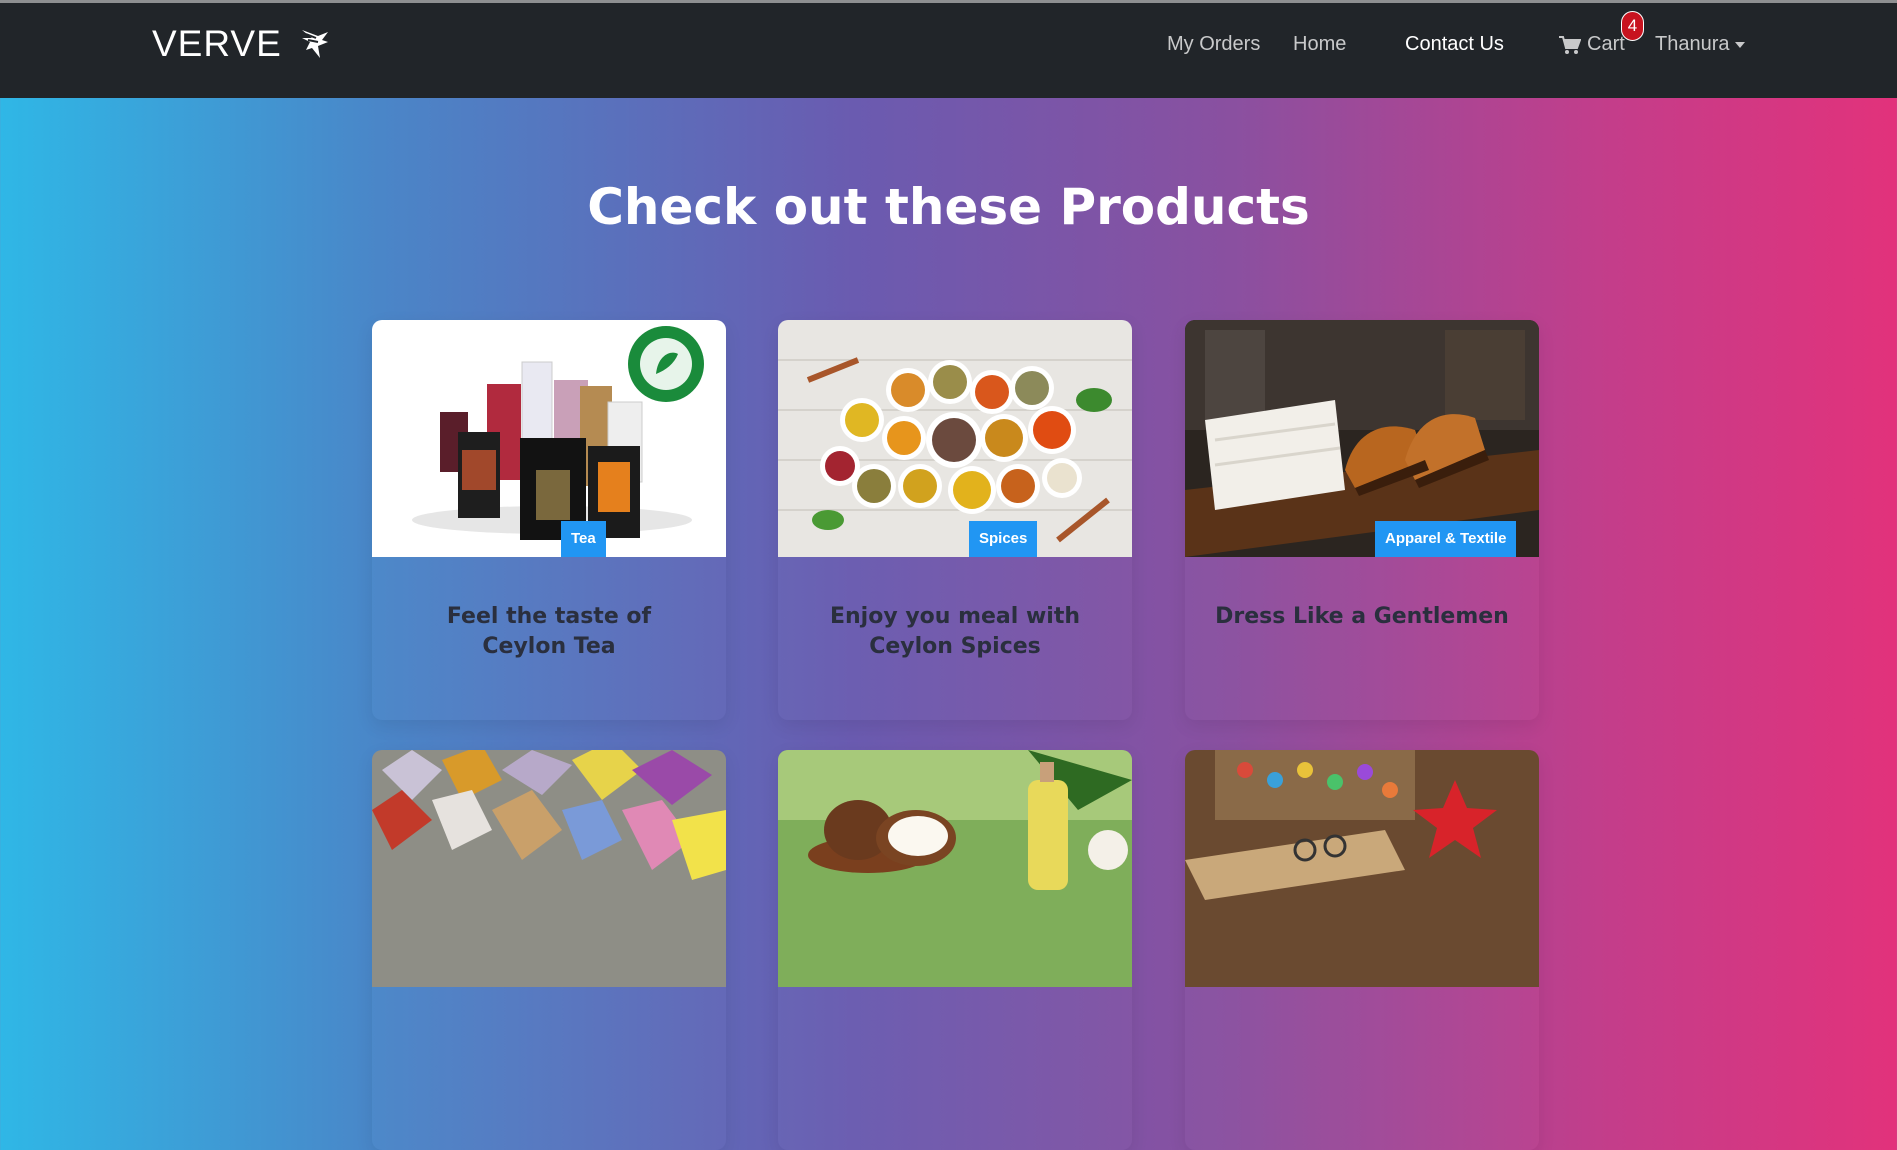  I want to click on product-image-crafts, so click(1362, 868).